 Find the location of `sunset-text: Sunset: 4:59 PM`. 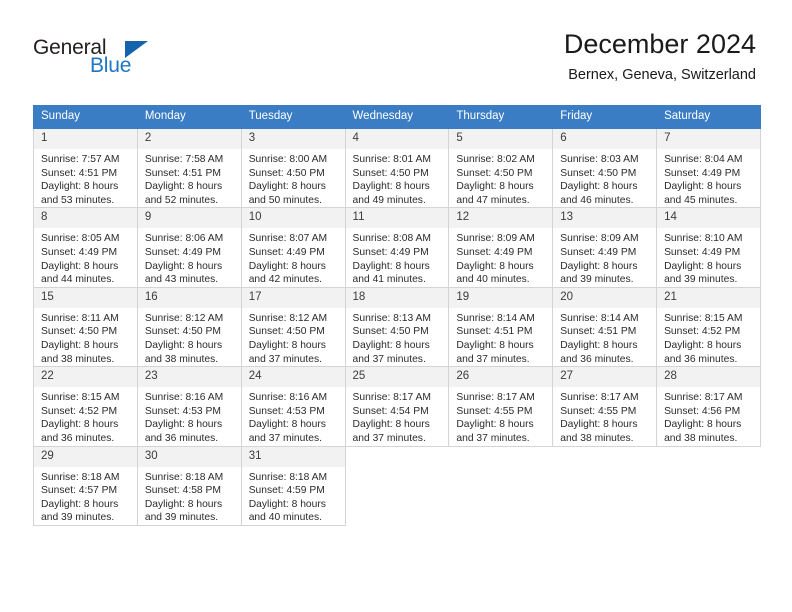

sunset-text: Sunset: 4:59 PM is located at coordinates (286, 491).